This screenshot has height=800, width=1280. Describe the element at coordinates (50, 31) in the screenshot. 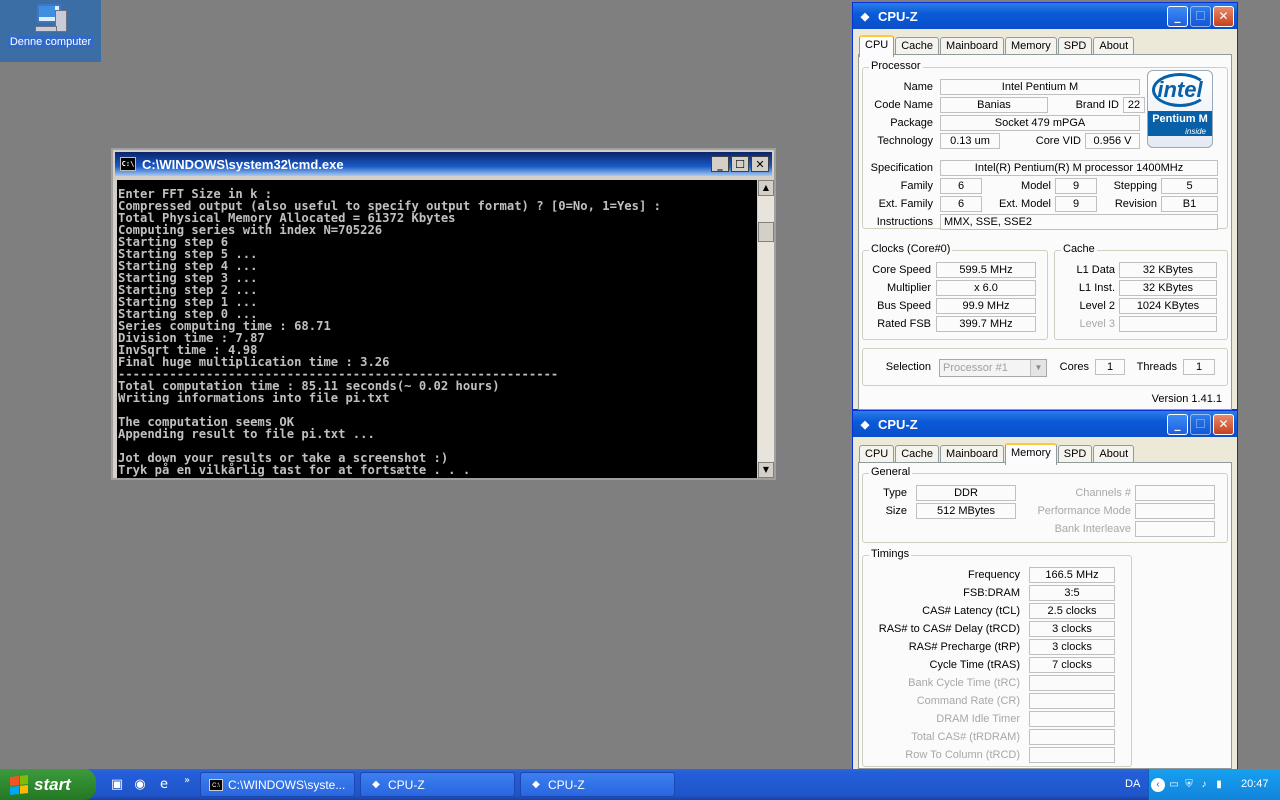

I see `desktop-icon-my-computer: Denne computer` at that location.